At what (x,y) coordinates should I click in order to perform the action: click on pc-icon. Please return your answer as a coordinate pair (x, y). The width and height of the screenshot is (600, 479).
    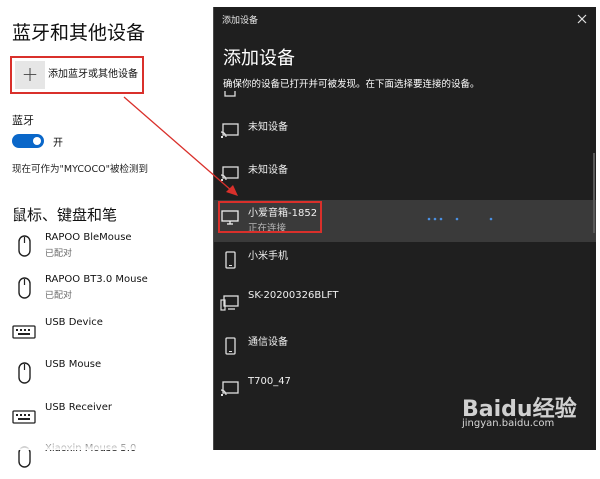
    Looking at the image, I should click on (229, 303).